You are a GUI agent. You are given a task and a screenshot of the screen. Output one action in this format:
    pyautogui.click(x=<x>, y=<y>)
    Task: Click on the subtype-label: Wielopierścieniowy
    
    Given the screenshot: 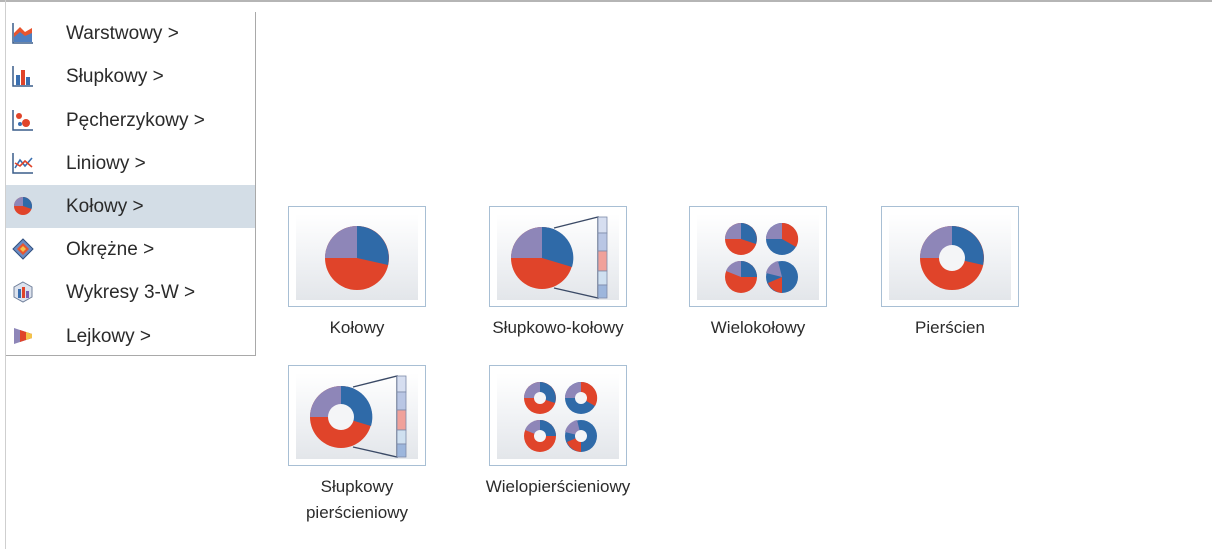 What is the action you would take?
    pyautogui.click(x=558, y=486)
    